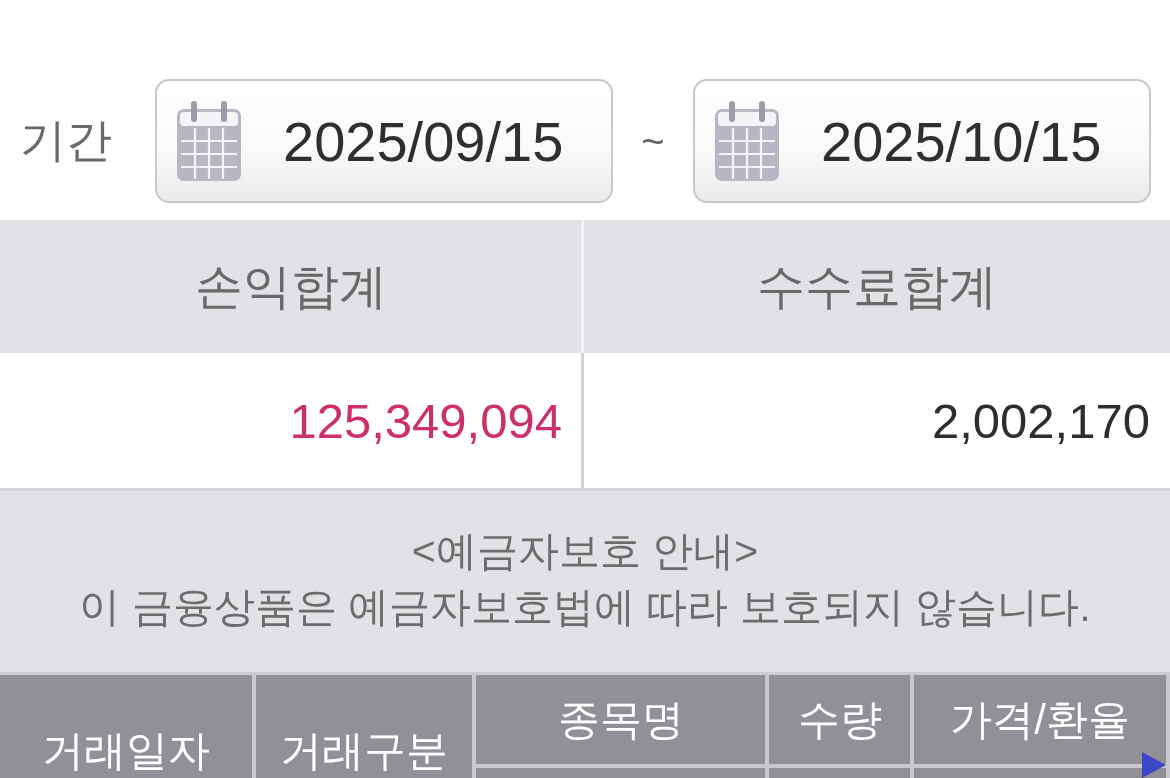 Image resolution: width=1170 pixels, height=778 pixels. I want to click on notice-title: <예금자보호 안내>, so click(585, 551).